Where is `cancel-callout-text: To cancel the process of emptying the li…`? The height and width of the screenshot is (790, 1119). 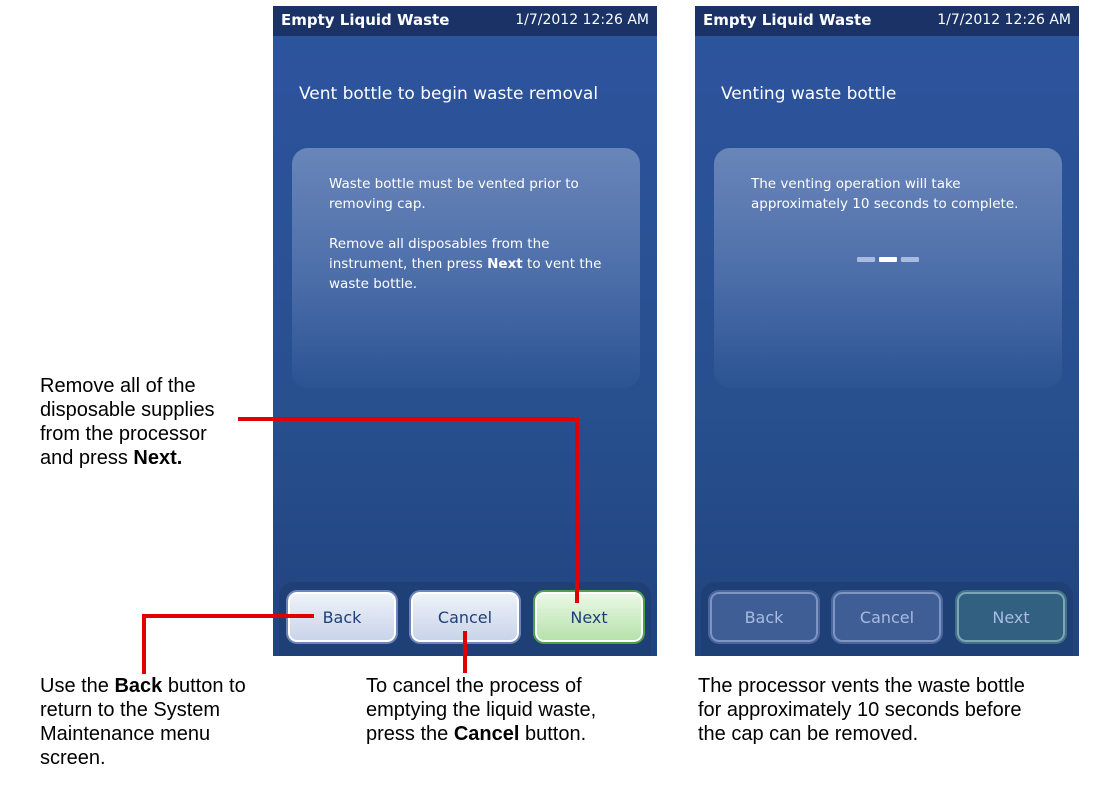
cancel-callout-text: To cancel the process of emptying the li… is located at coordinates (481, 710).